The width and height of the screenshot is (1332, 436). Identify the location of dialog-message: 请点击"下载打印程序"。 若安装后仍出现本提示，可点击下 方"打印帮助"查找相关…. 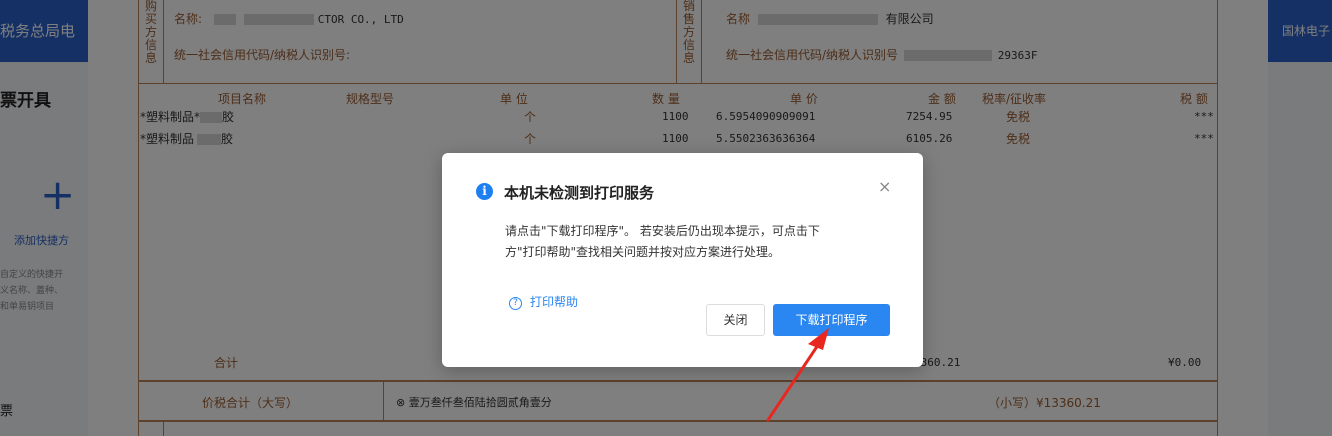
(697, 242).